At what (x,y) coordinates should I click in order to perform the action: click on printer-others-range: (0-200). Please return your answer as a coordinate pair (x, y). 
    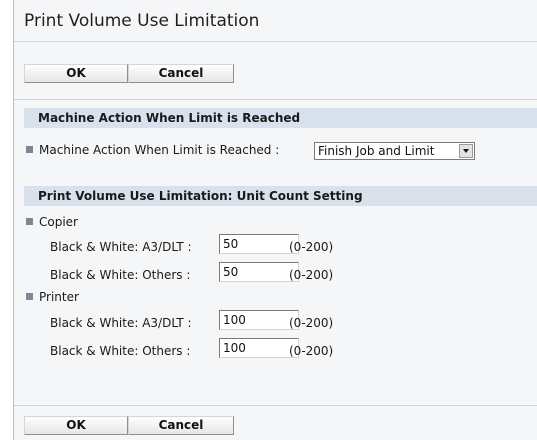
    Looking at the image, I should click on (311, 351).